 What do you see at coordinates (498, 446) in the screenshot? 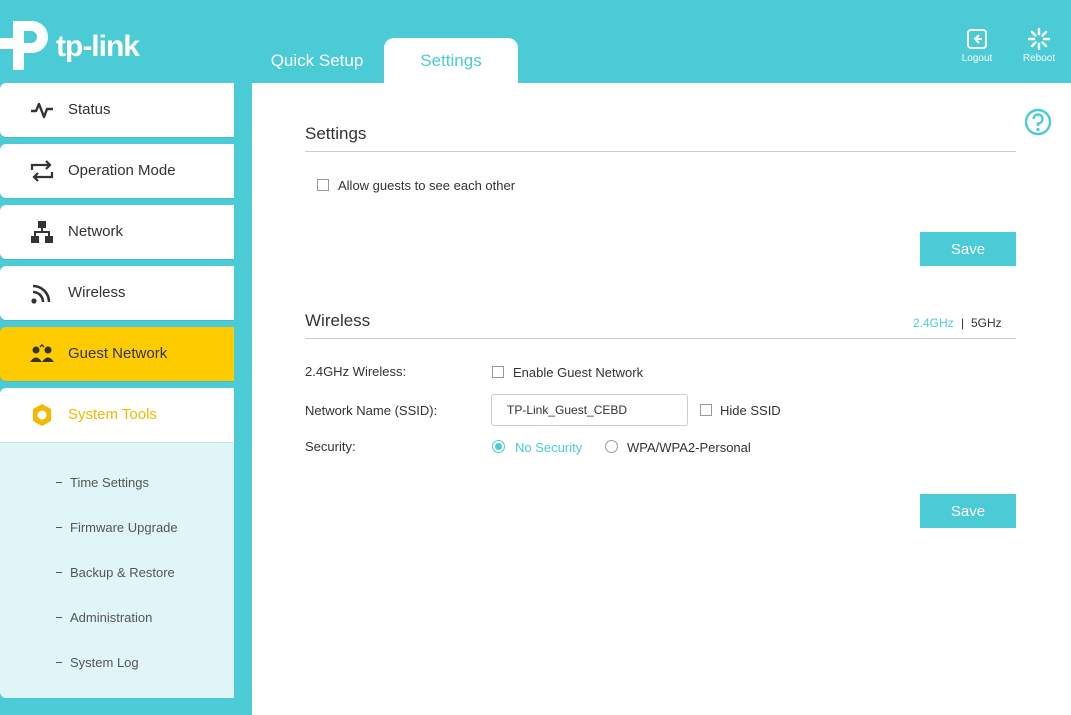
I see `no-security-radio` at bounding box center [498, 446].